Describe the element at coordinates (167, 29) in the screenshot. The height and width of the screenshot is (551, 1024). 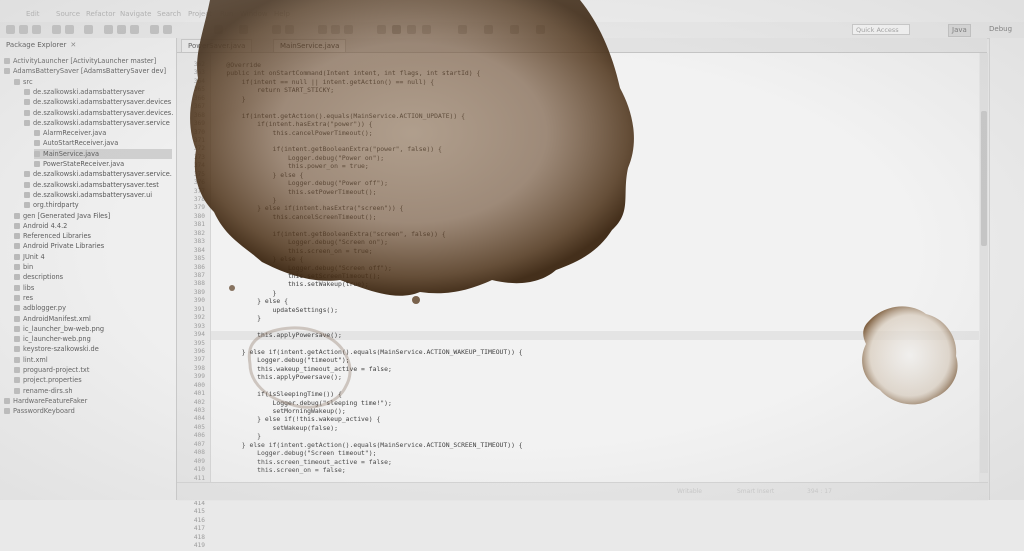
I see `search-icon` at that location.